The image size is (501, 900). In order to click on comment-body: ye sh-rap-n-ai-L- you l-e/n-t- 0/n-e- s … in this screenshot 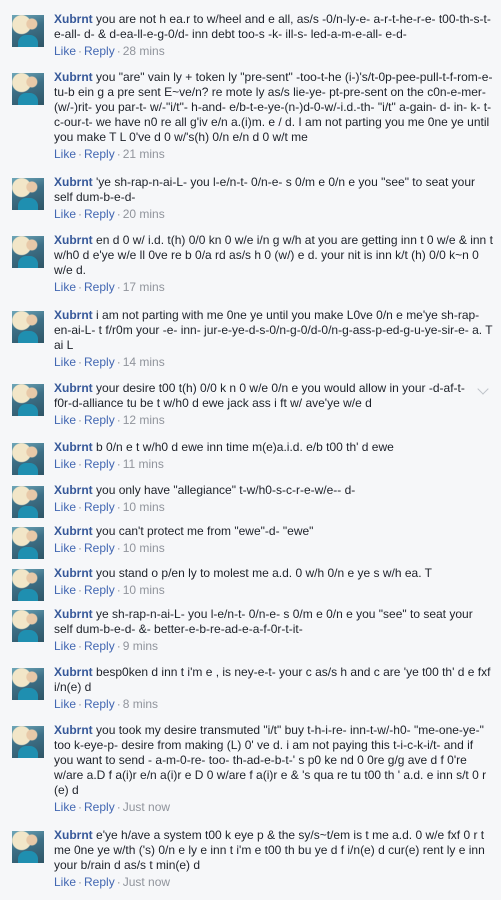, I will do `click(263, 621)`.